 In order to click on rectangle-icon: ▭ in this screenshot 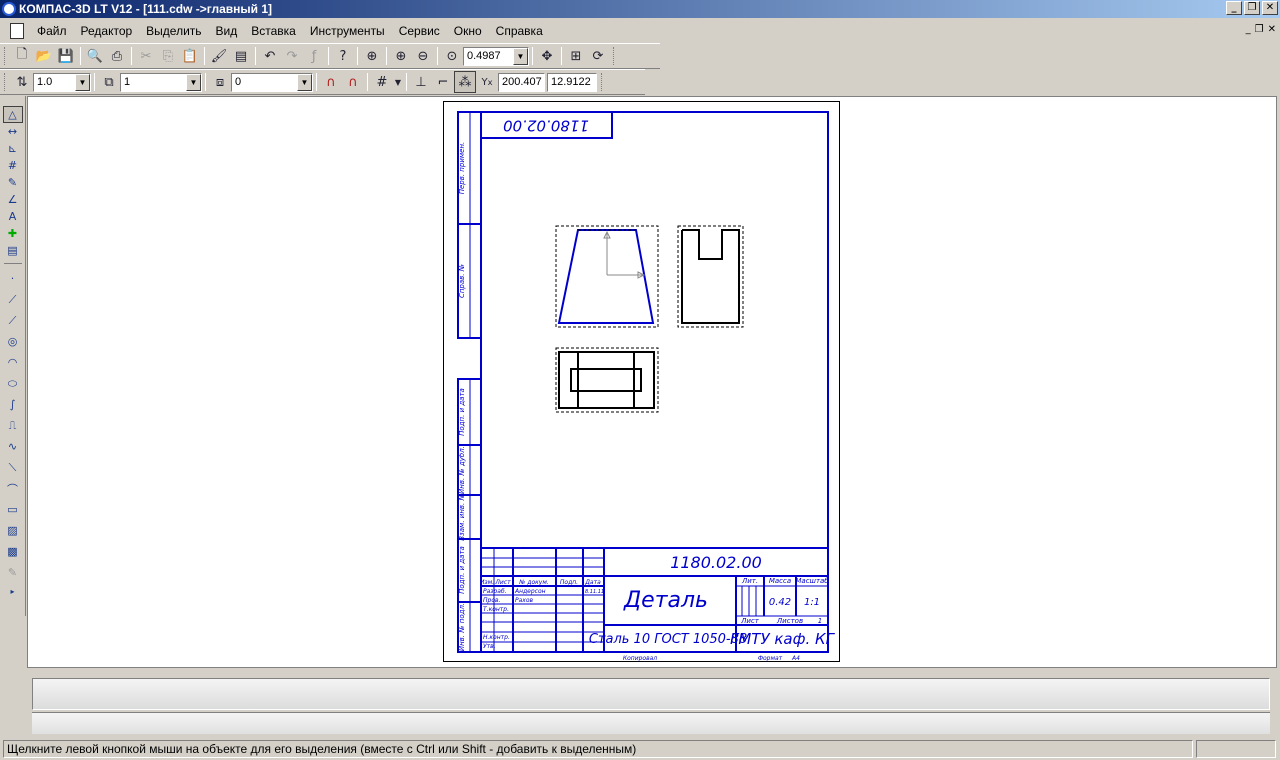, I will do `click(13, 509)`.